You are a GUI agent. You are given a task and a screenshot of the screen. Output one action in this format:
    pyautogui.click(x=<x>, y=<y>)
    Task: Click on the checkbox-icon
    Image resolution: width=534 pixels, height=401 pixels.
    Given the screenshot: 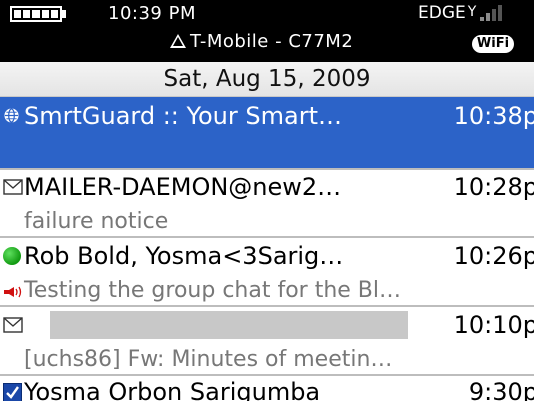 What is the action you would take?
    pyautogui.click(x=12, y=392)
    